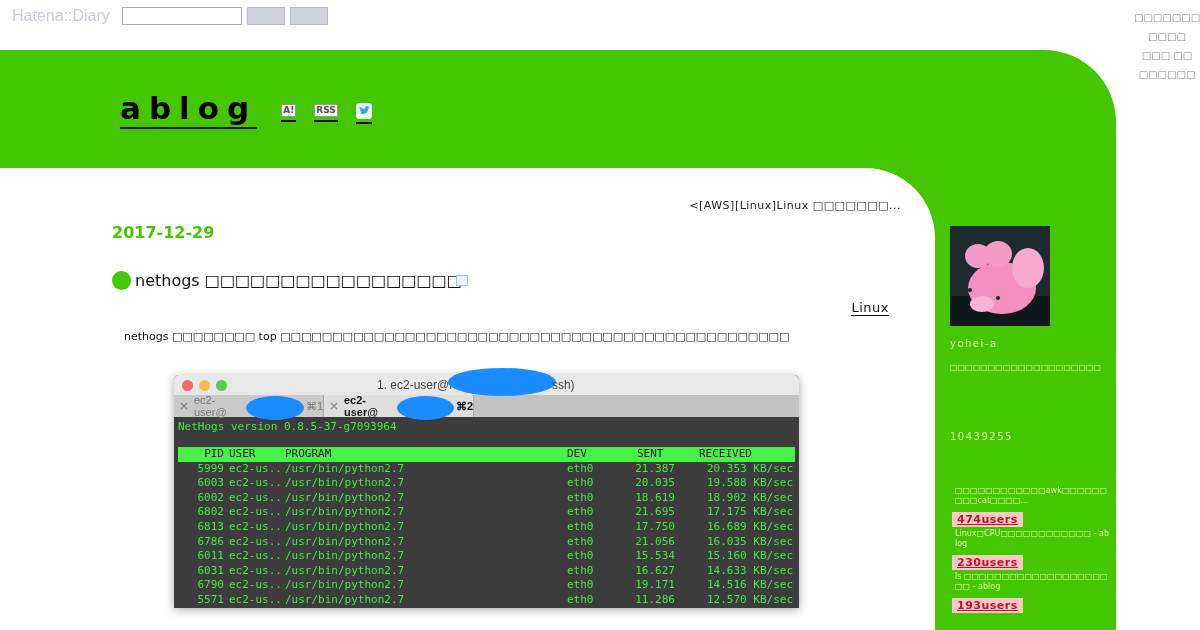 The image size is (1200, 630). I want to click on table-cell-text: 21.387, so click(654, 469).